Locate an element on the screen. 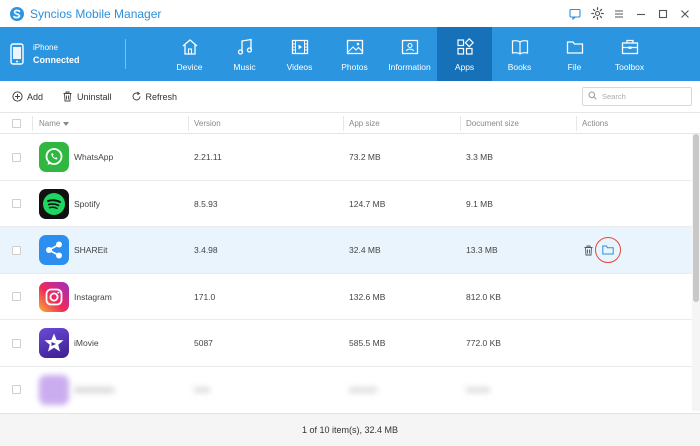 This screenshot has height=446, width=700. add-button: Add is located at coordinates (27, 96).